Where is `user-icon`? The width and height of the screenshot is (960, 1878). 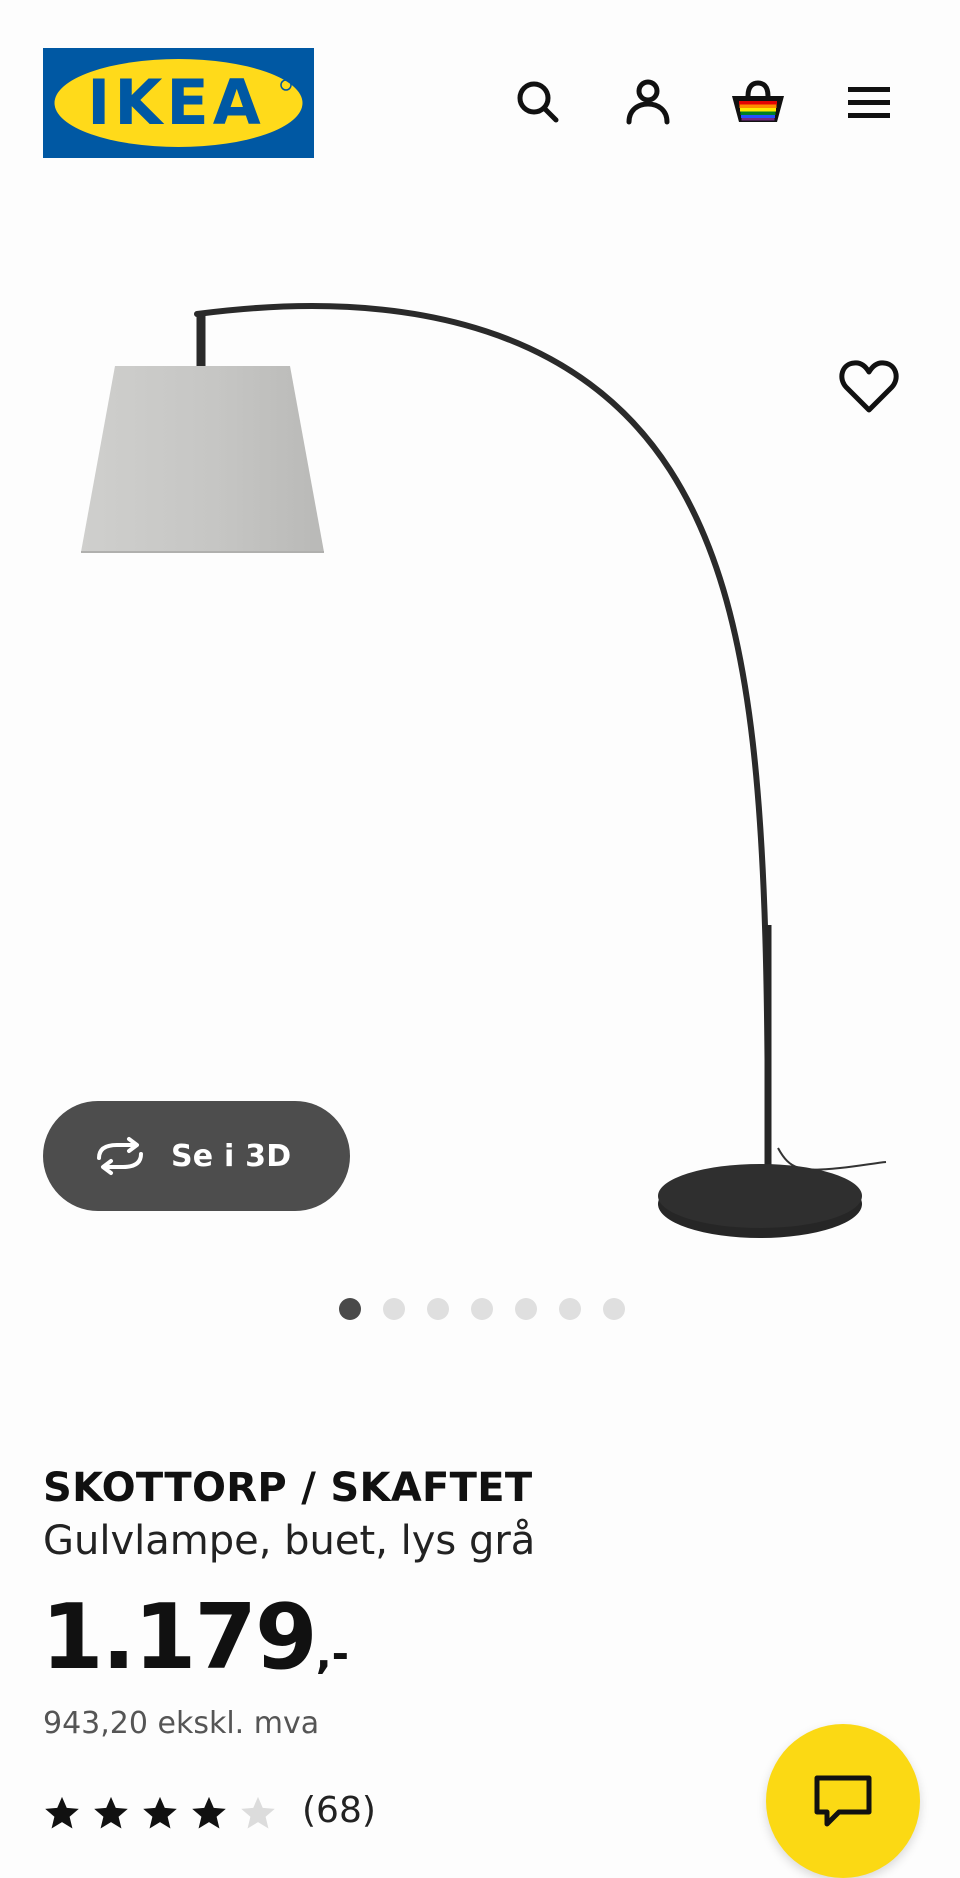
user-icon is located at coordinates (648, 102).